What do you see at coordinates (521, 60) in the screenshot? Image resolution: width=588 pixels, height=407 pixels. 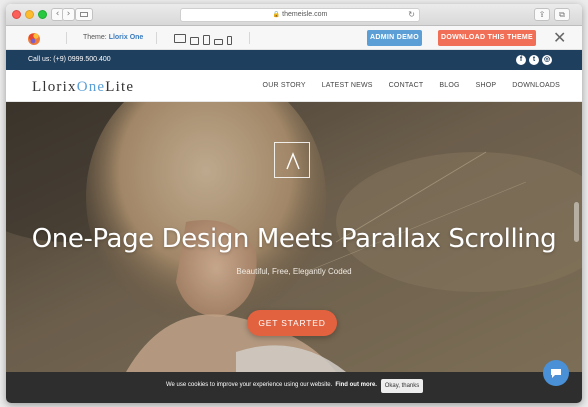 I see `facebook-icon: f` at bounding box center [521, 60].